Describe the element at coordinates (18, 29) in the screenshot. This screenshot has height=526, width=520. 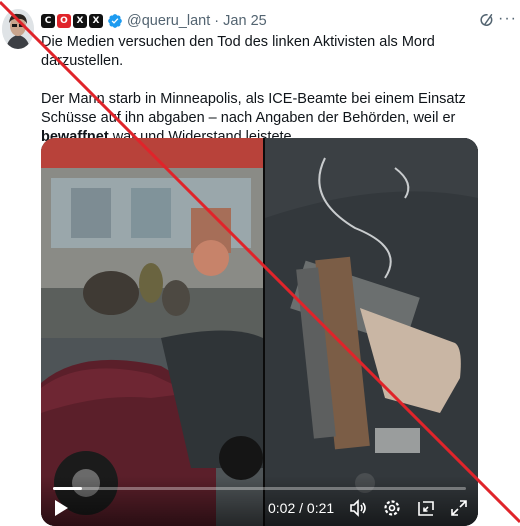
I see `avatar` at that location.